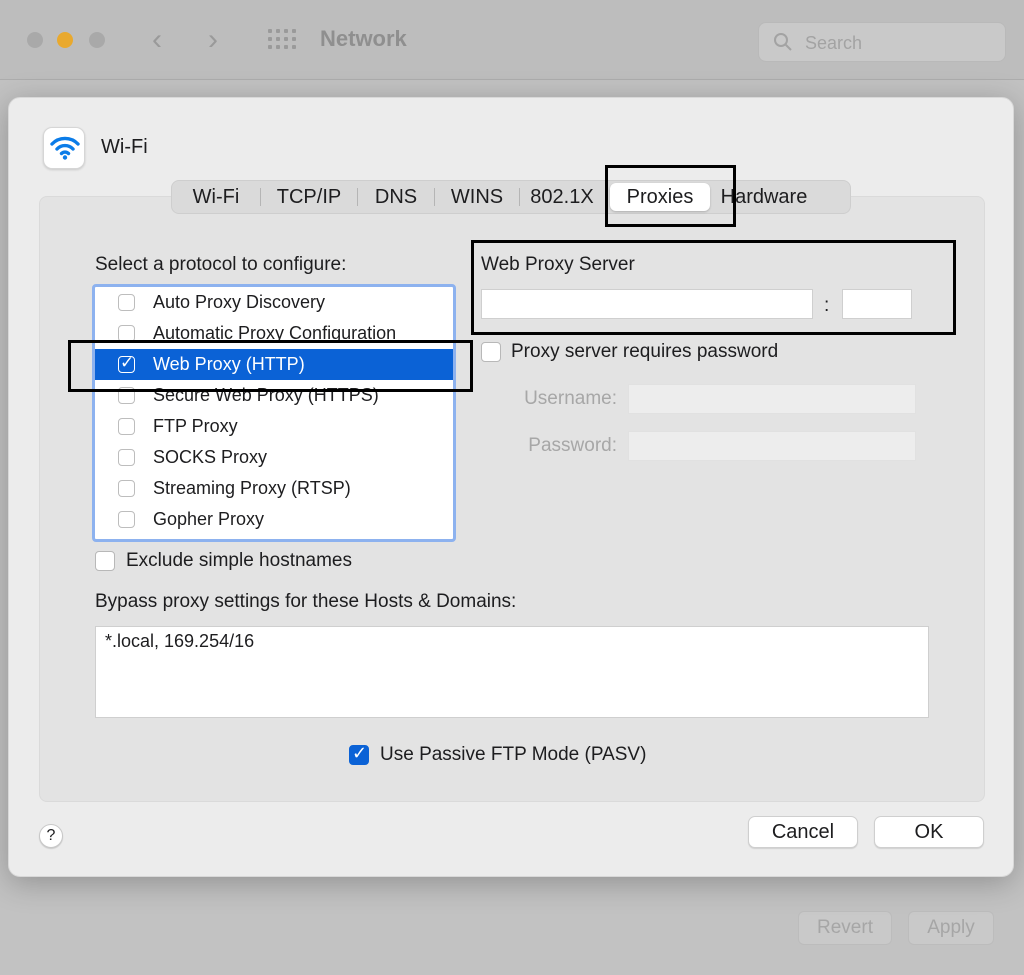 This screenshot has height=975, width=1024. Describe the element at coordinates (97, 40) in the screenshot. I see `zoom-window-button` at that location.